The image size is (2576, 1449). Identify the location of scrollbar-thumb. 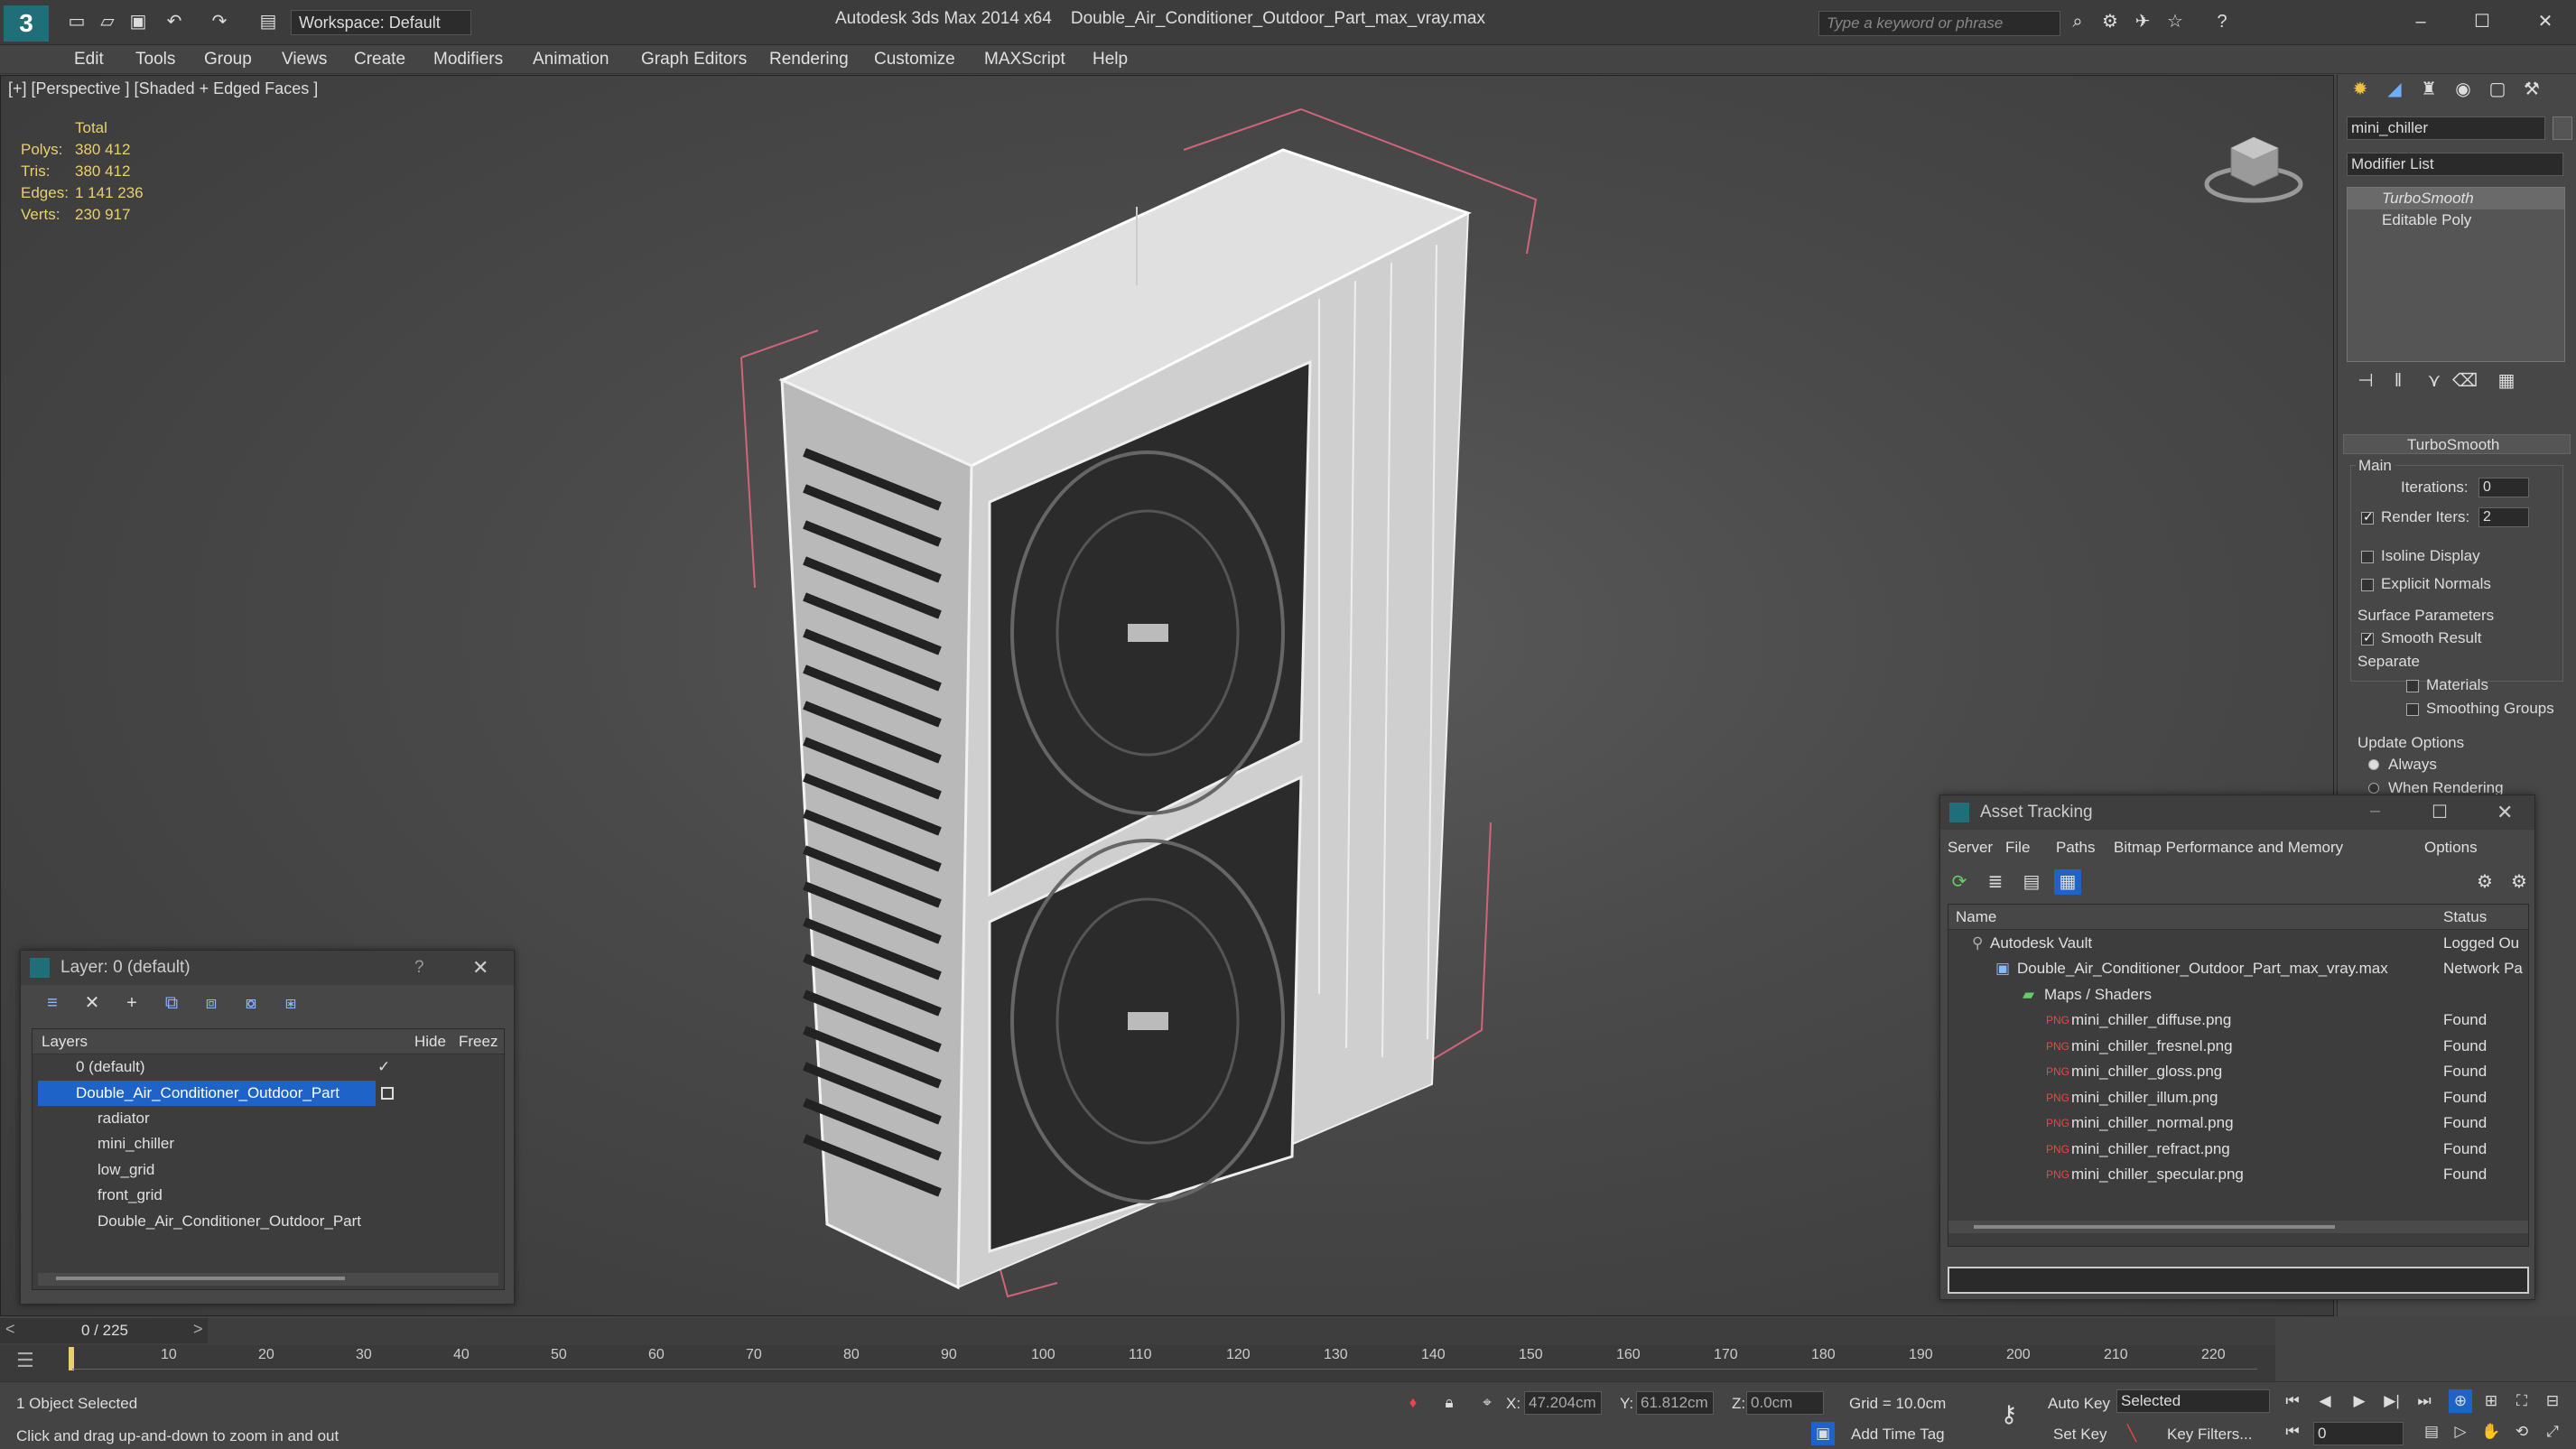
(200, 1278).